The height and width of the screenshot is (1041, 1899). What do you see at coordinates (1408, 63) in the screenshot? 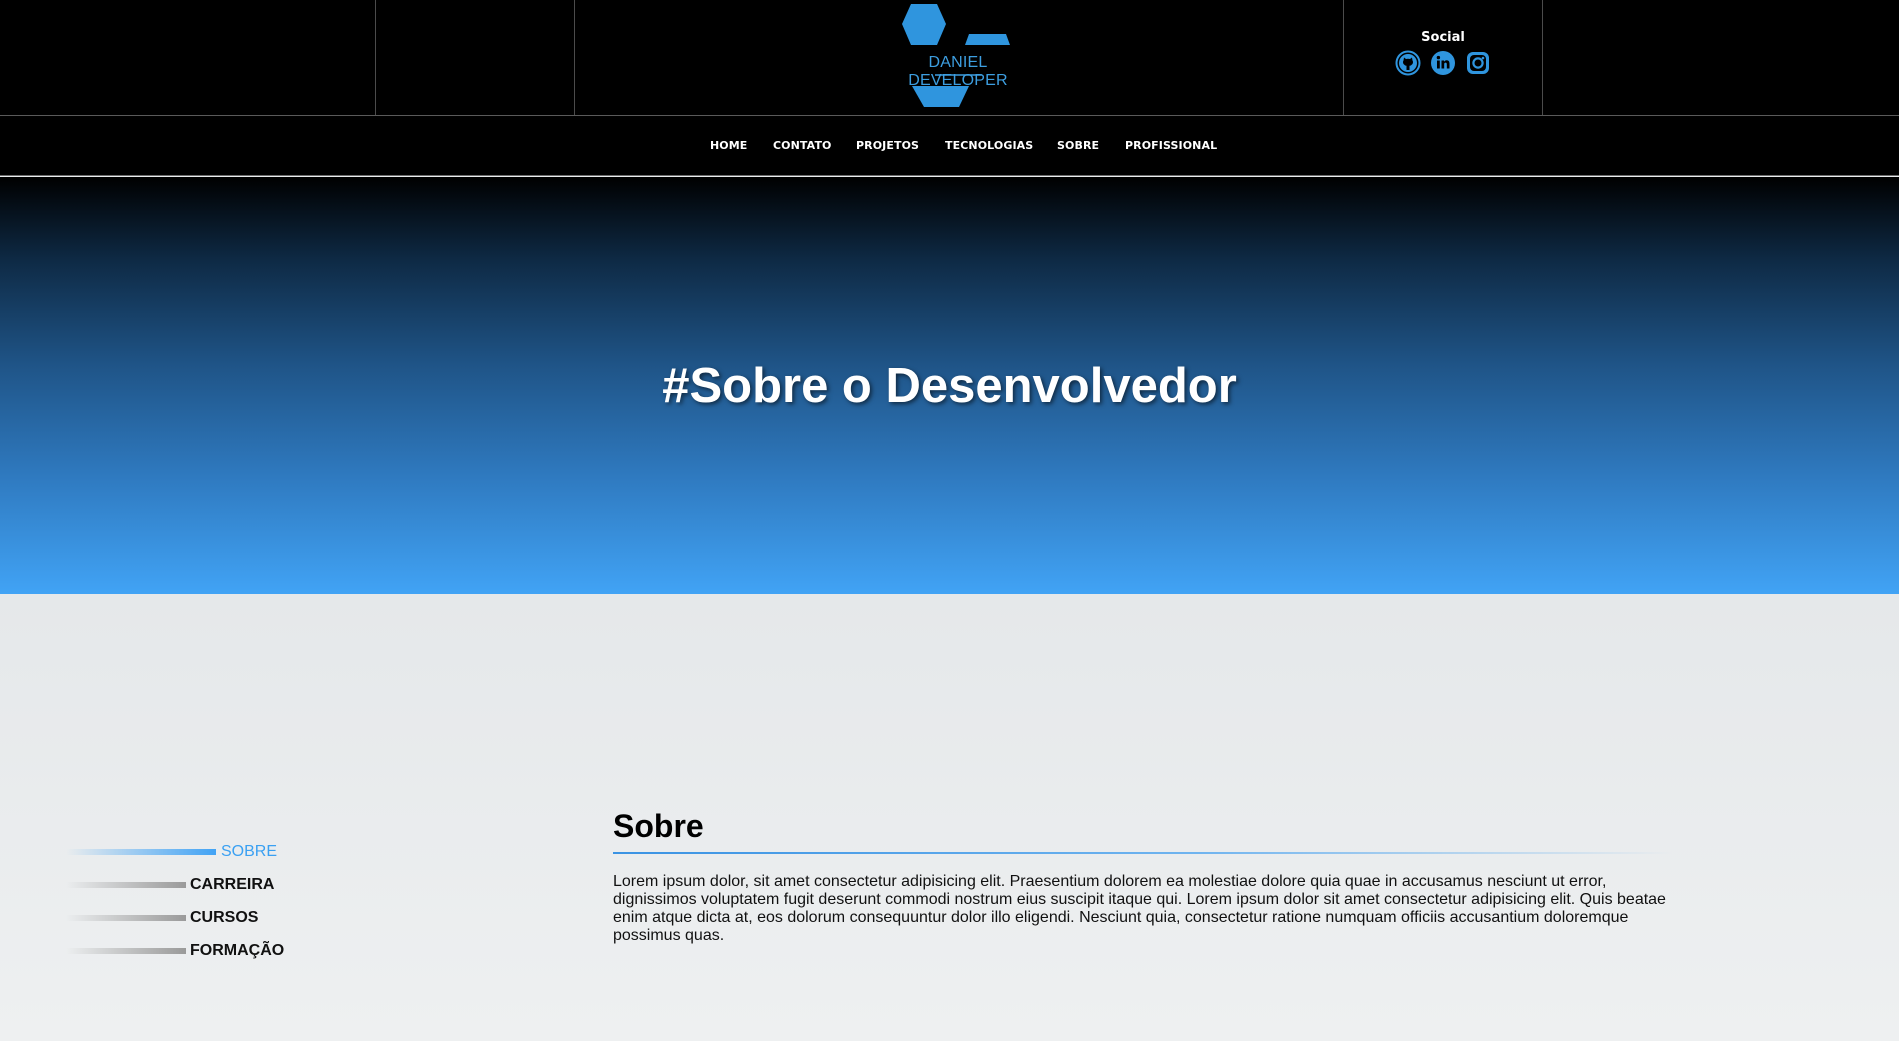
I see `github-icon` at bounding box center [1408, 63].